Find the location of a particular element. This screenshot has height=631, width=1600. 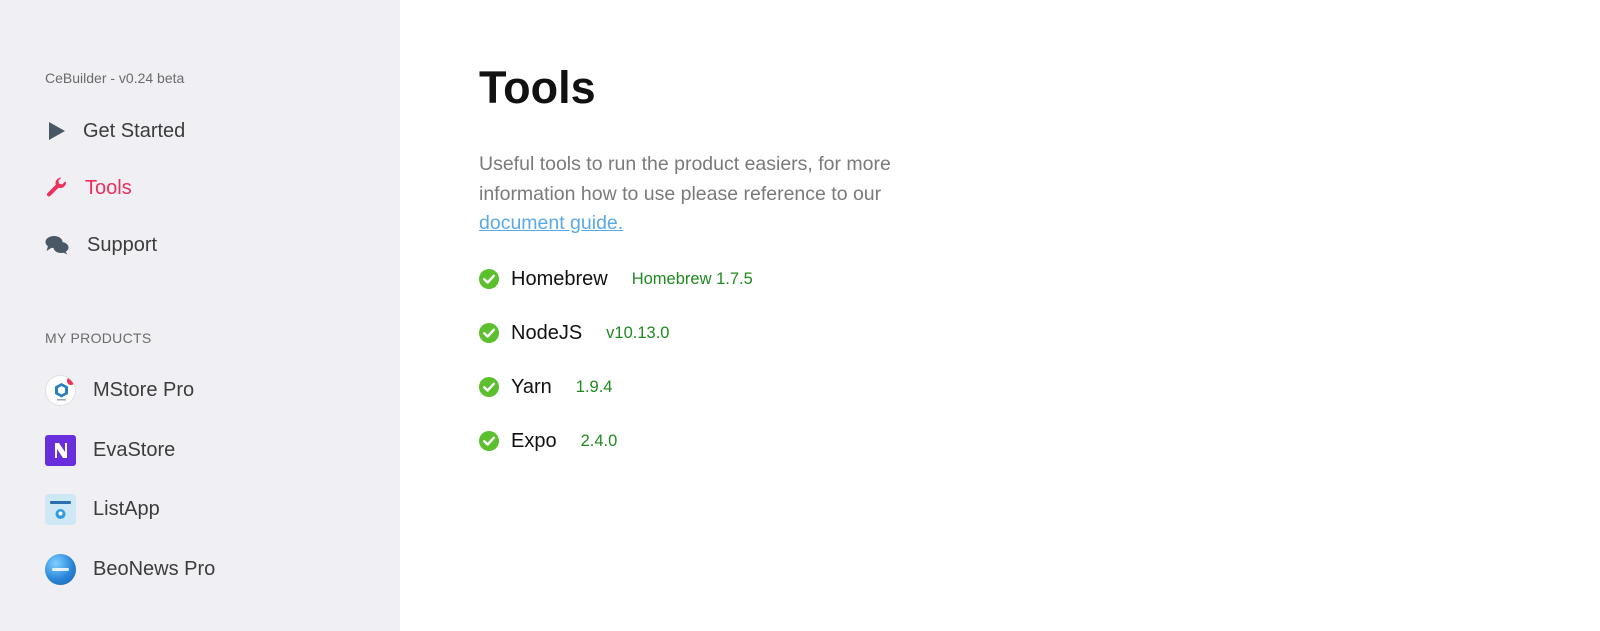

tool-version: Homebrew 1.7.5 is located at coordinates (692, 278).